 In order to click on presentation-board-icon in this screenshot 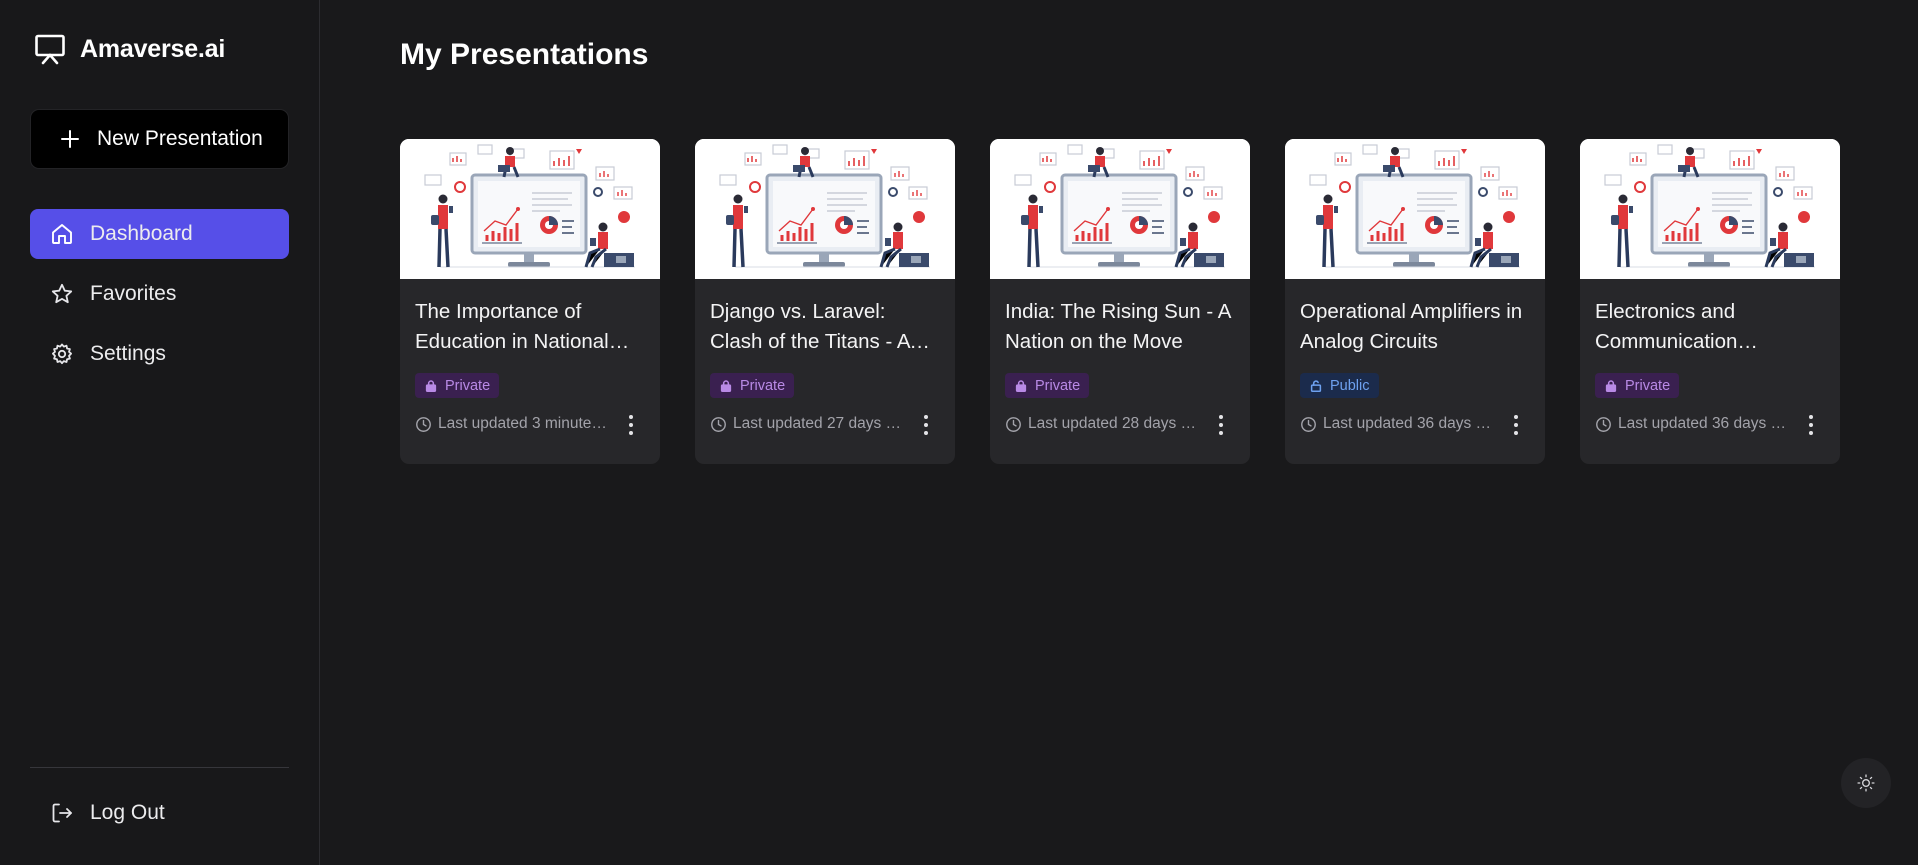, I will do `click(50, 49)`.